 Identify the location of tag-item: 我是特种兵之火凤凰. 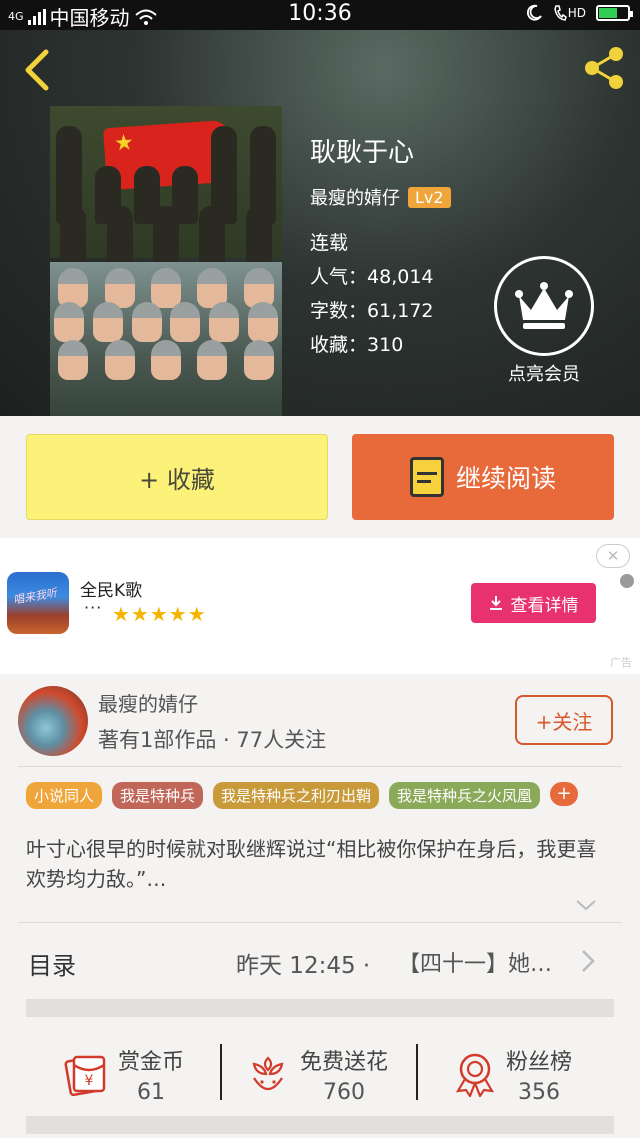
(465, 795).